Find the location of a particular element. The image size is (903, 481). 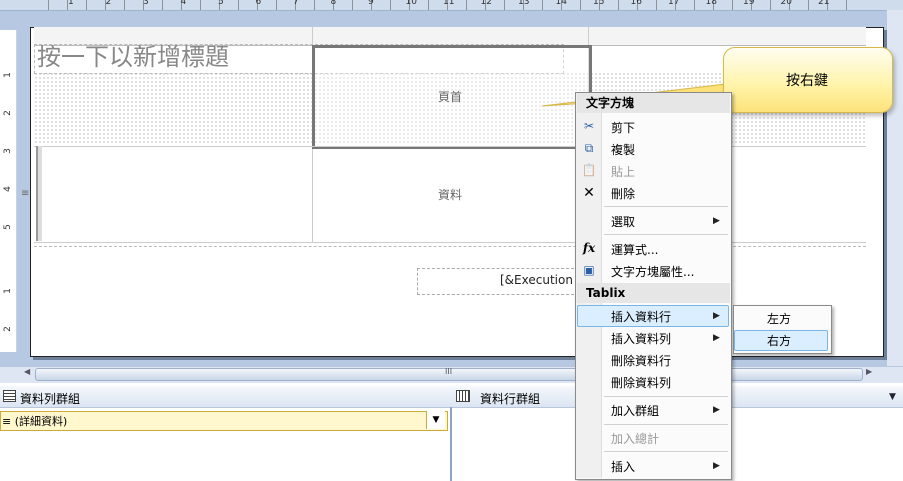

menu-item-delete-column: 刪除資料行 is located at coordinates (641, 360).